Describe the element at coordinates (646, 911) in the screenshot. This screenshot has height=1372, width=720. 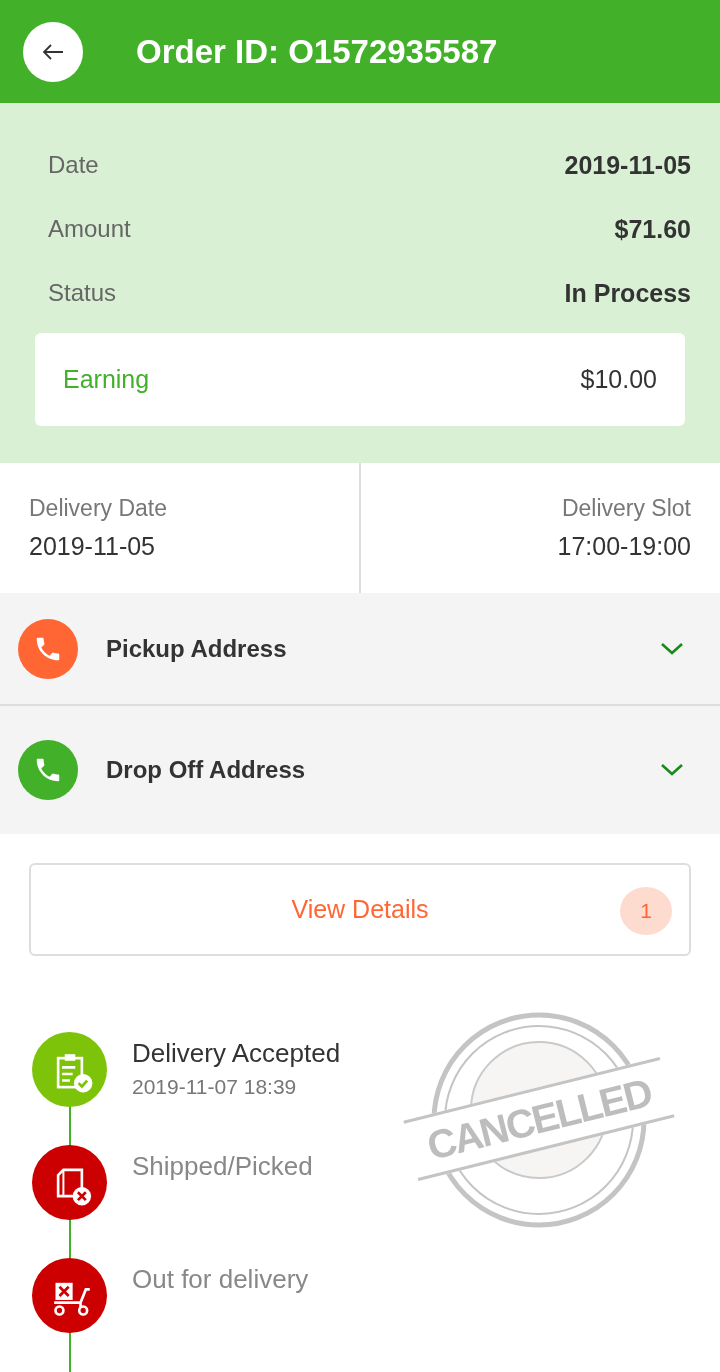
I see `count-badge: 1` at that location.